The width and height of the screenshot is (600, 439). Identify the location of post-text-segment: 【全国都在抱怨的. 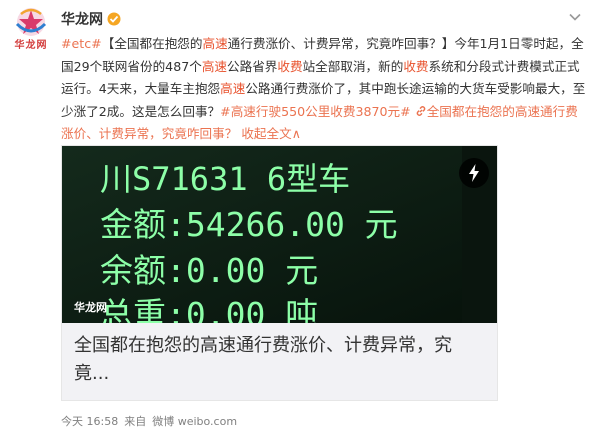
(152, 43).